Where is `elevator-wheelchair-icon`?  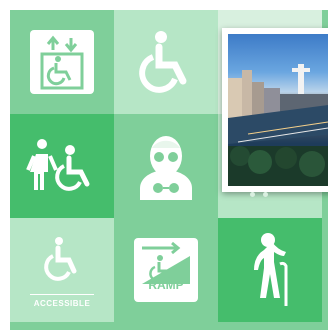
elevator-wheelchair-icon is located at coordinates (62, 62).